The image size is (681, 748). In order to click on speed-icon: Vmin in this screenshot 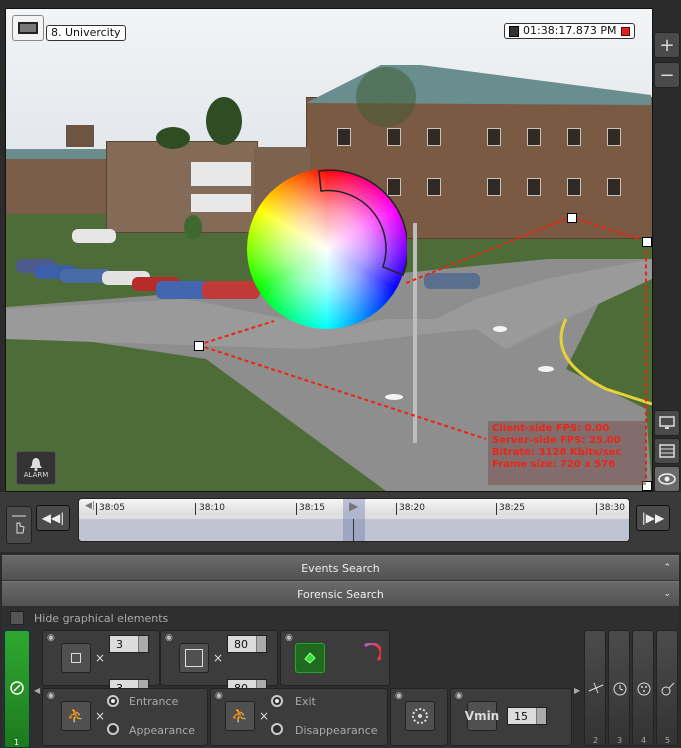, I will do `click(482, 716)`.